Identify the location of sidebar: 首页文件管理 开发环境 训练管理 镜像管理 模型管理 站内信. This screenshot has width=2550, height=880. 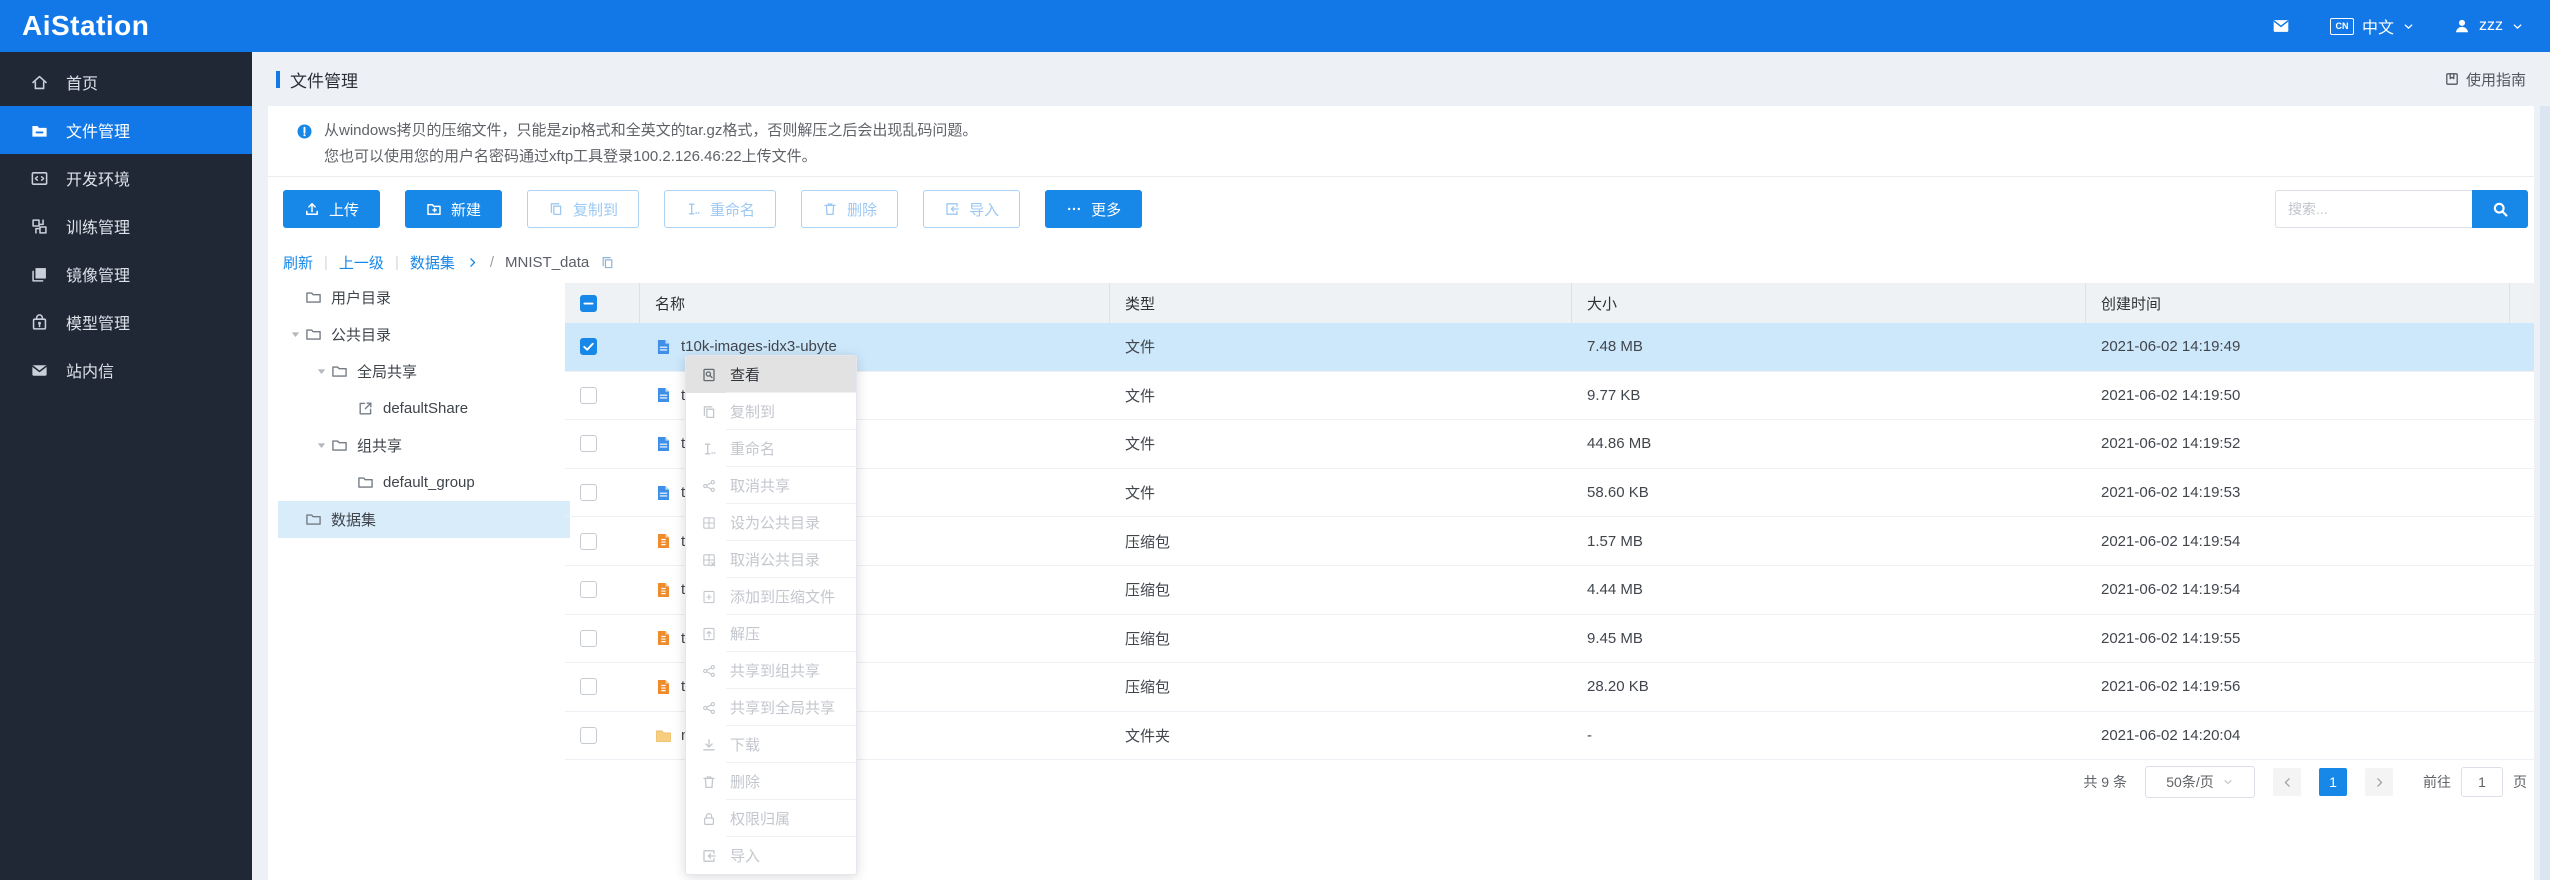
(126, 466).